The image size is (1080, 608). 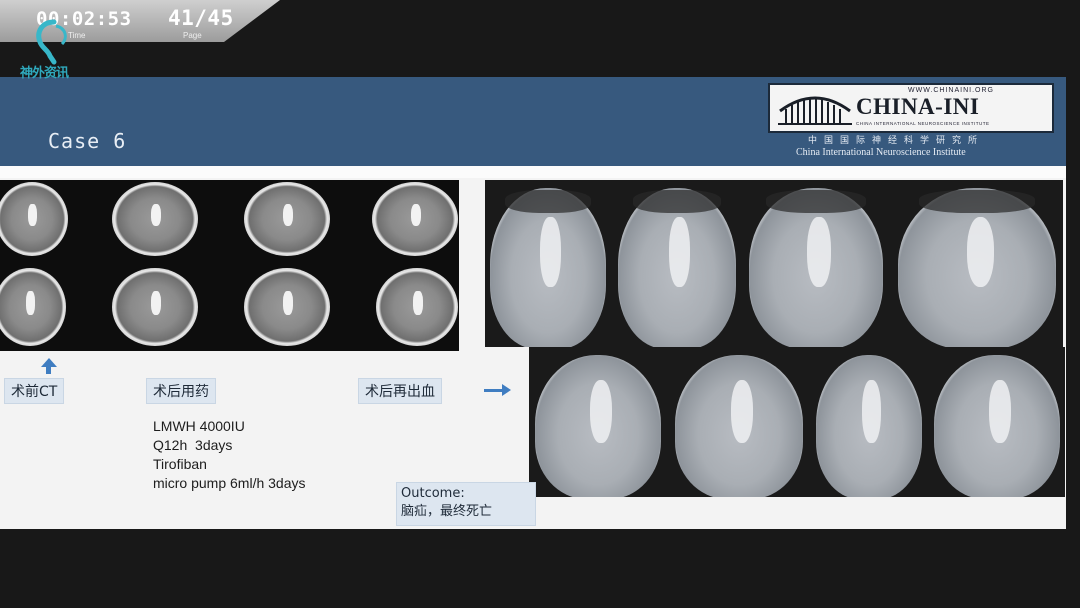 I want to click on channel-logo: 神外资讯, so click(x=52, y=51).